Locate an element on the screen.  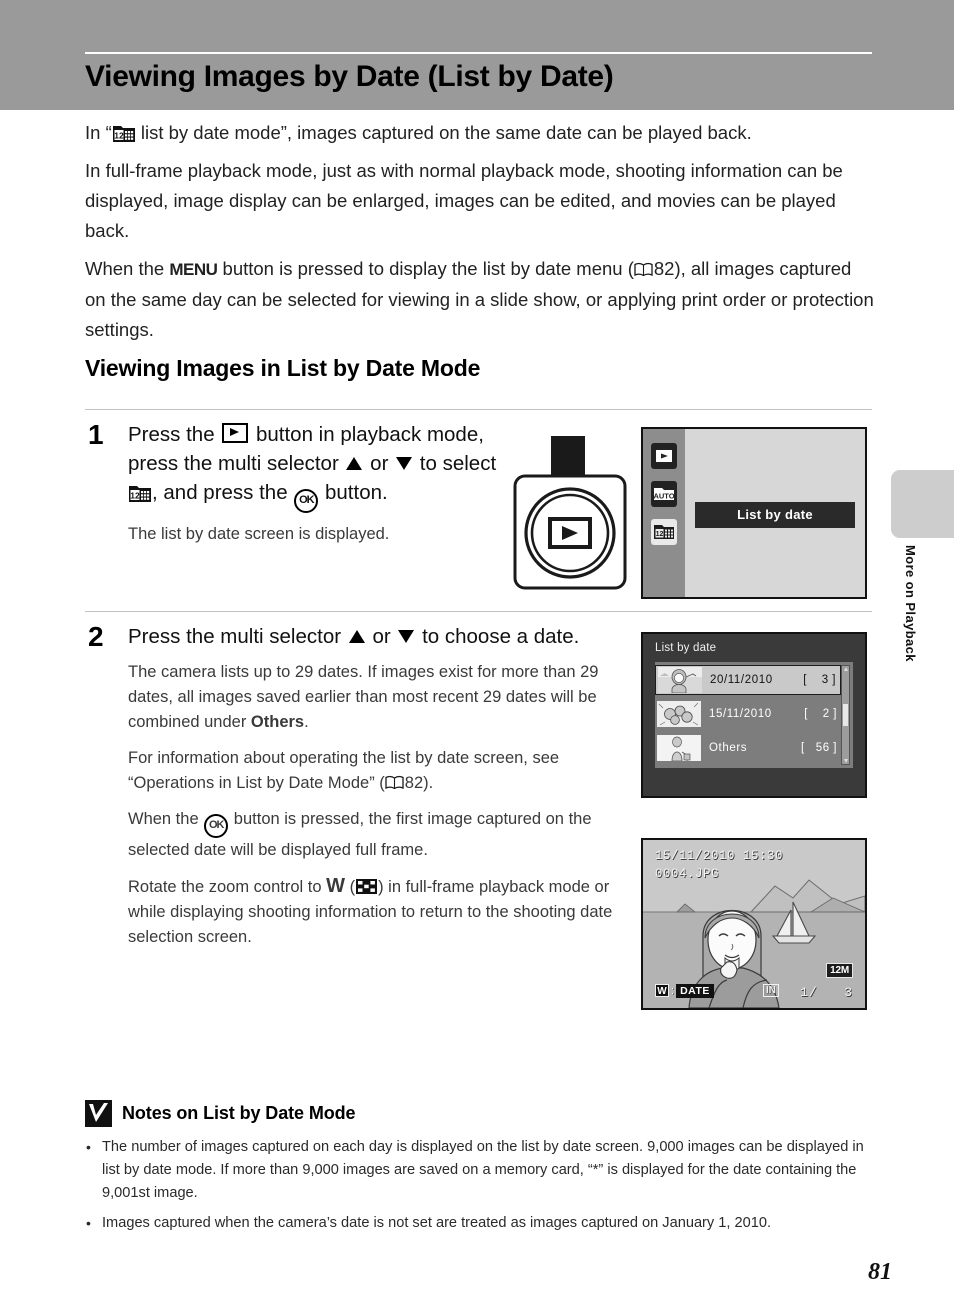
section-heading: Viewing Images in List by Date Mode is located at coordinates (283, 368).